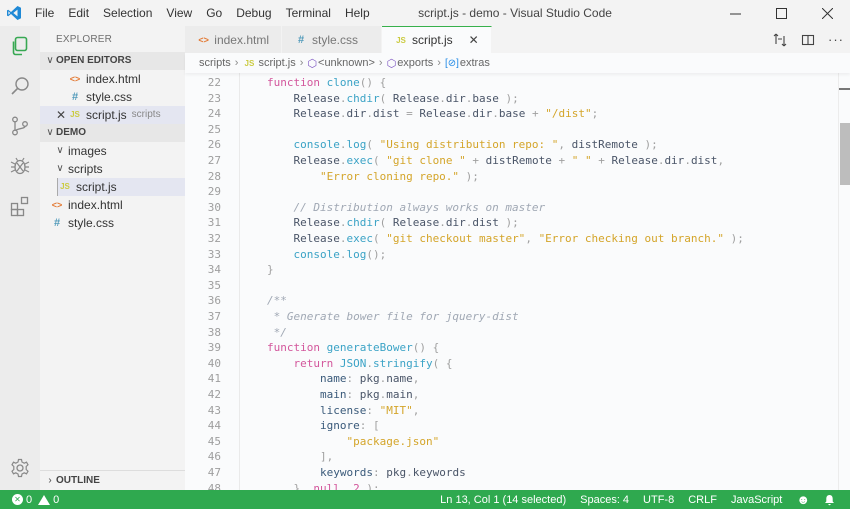 Image resolution: width=850 pixels, height=509 pixels. What do you see at coordinates (836, 39) in the screenshot?
I see `more-actions-button: ···` at bounding box center [836, 39].